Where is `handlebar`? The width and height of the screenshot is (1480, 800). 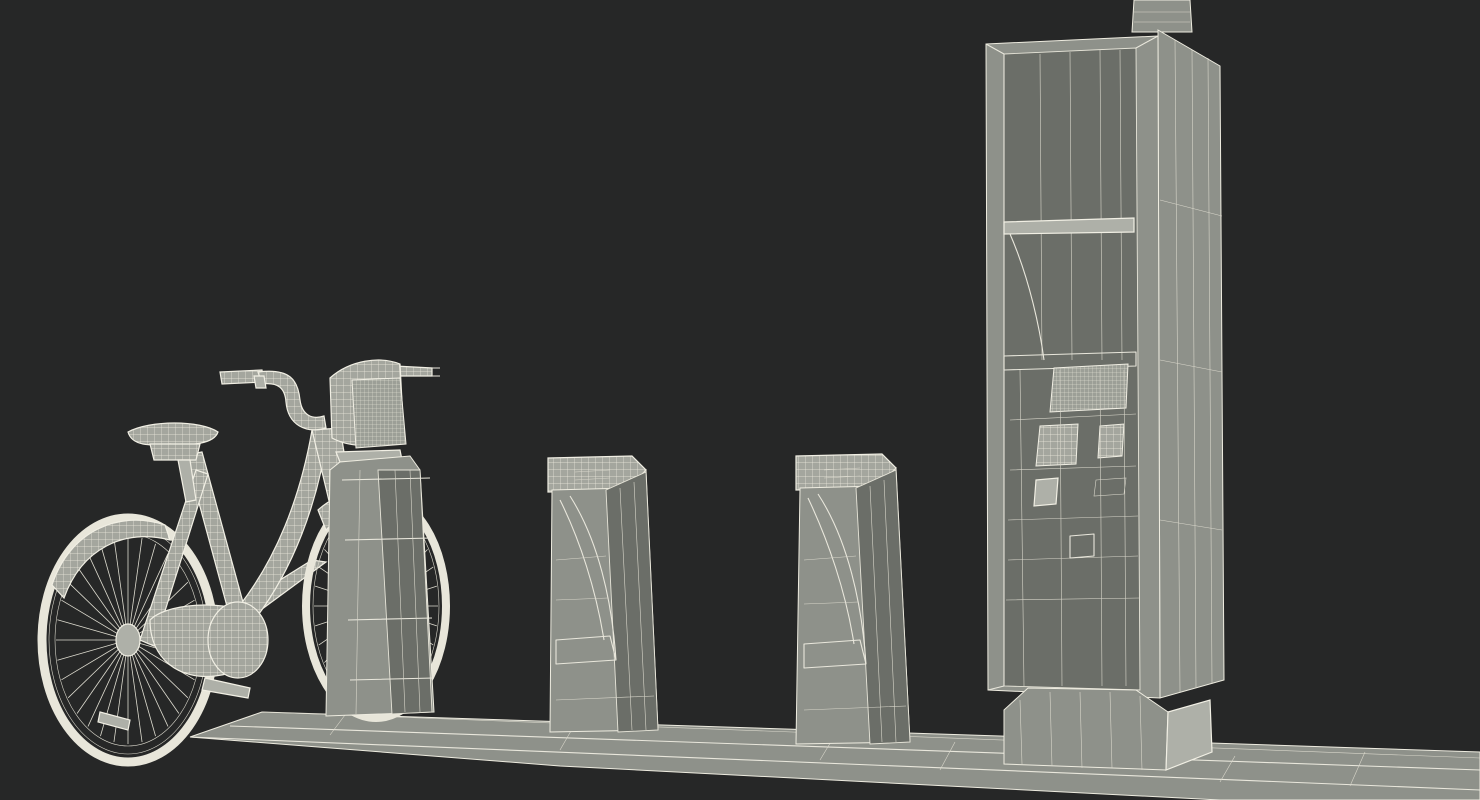
handlebar is located at coordinates (329, 398).